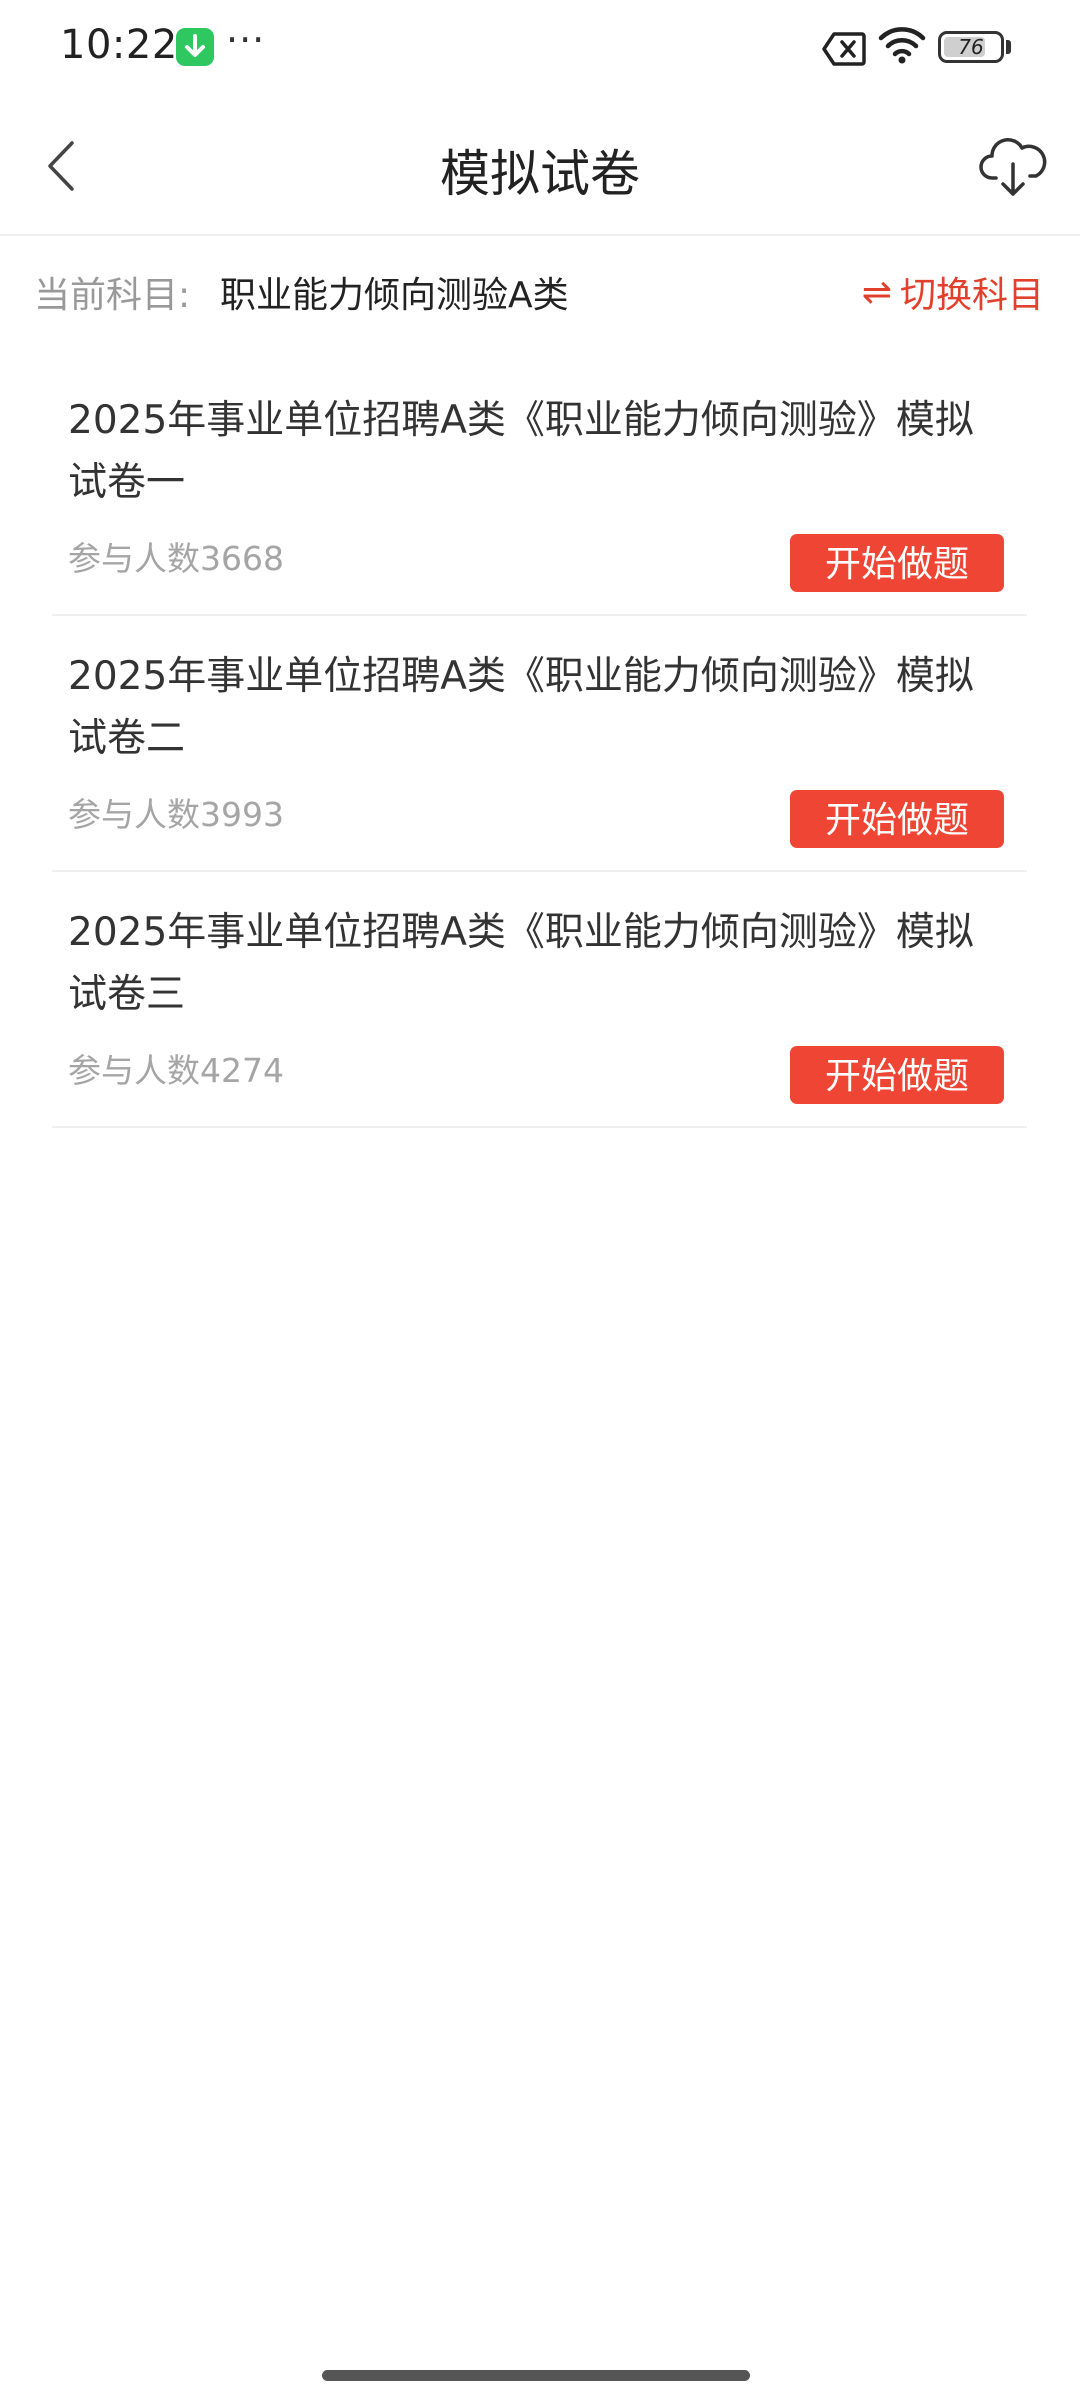 Image resolution: width=1080 pixels, height=2400 pixels. I want to click on paper-title: 2025年事业单位招聘A类《职业能力倾向测验》模拟试卷三, so click(521, 963).